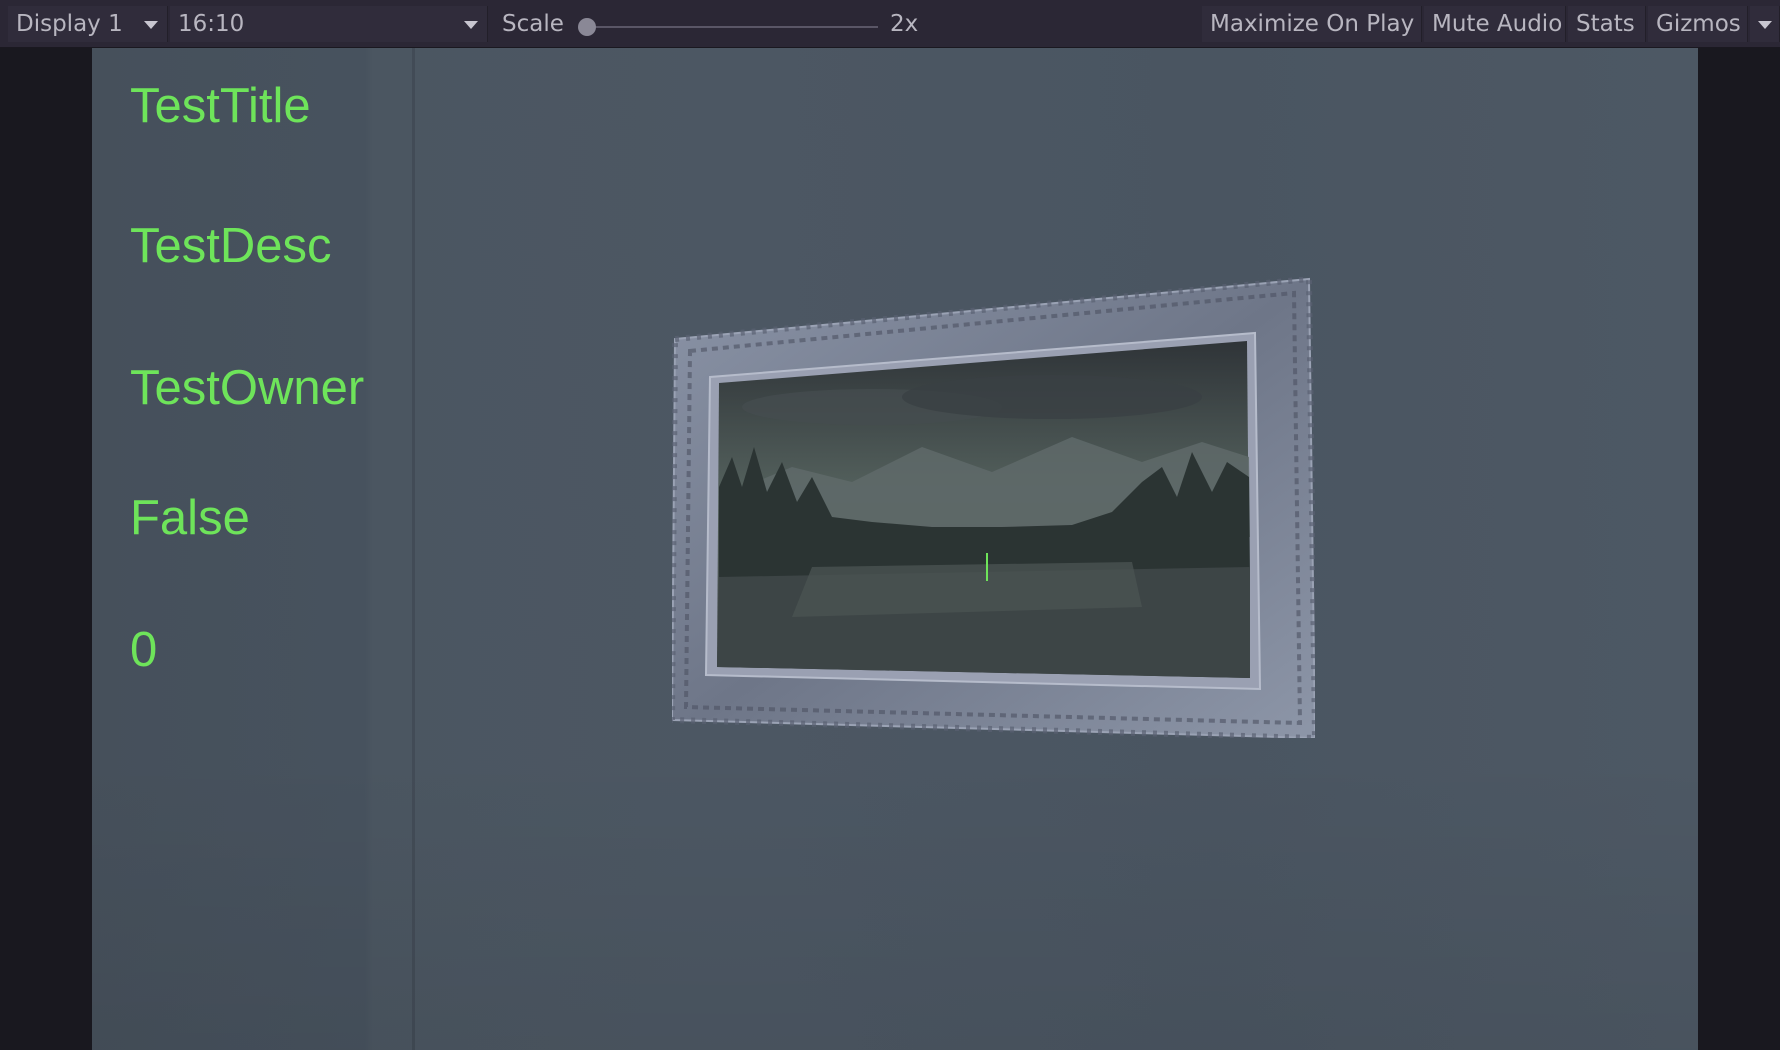 The width and height of the screenshot is (1780, 1050). I want to click on stats-toggle: Stats, so click(1607, 24).